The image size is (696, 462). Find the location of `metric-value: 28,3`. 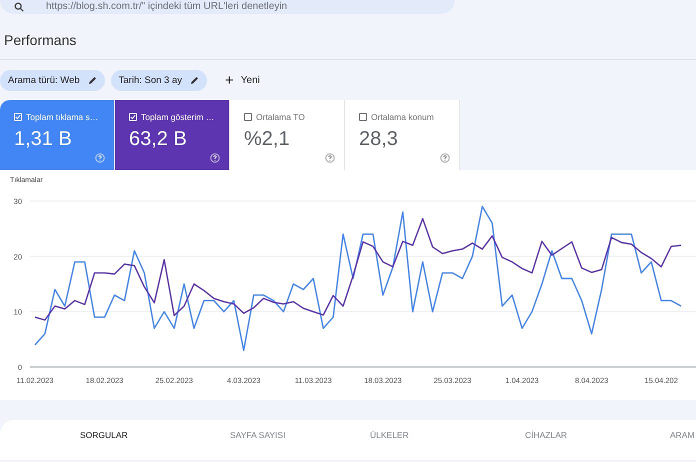

metric-value: 28,3 is located at coordinates (379, 139).